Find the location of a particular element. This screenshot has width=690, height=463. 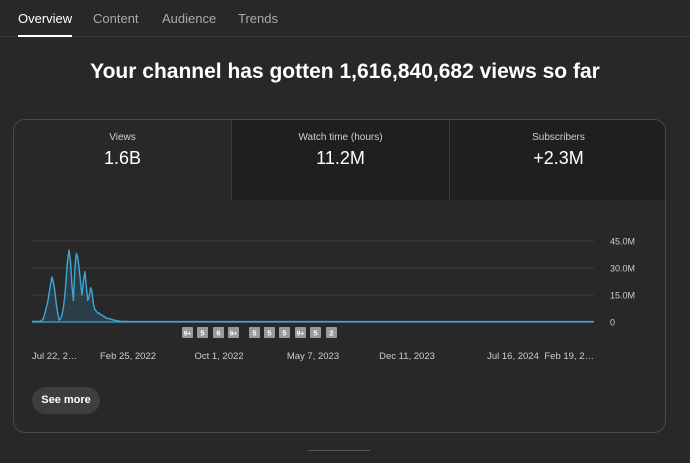

tab-audience: Audience is located at coordinates (189, 18).